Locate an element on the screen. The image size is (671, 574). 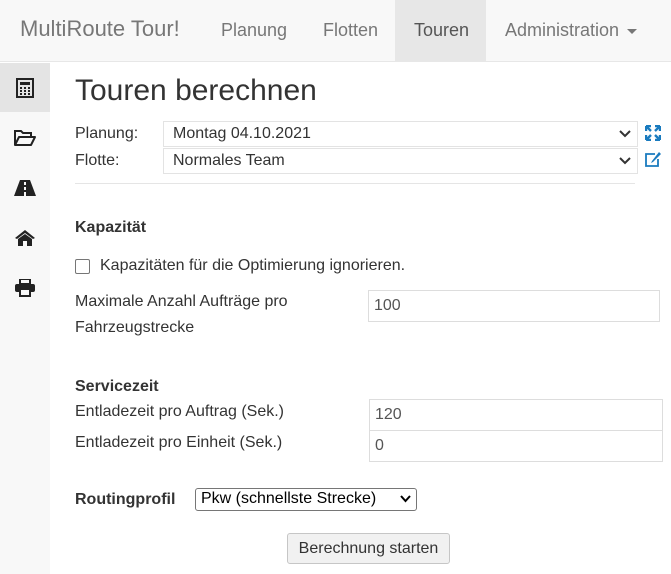
routing-profile-value: Pkw (schnellste Strecke) is located at coordinates (289, 498).